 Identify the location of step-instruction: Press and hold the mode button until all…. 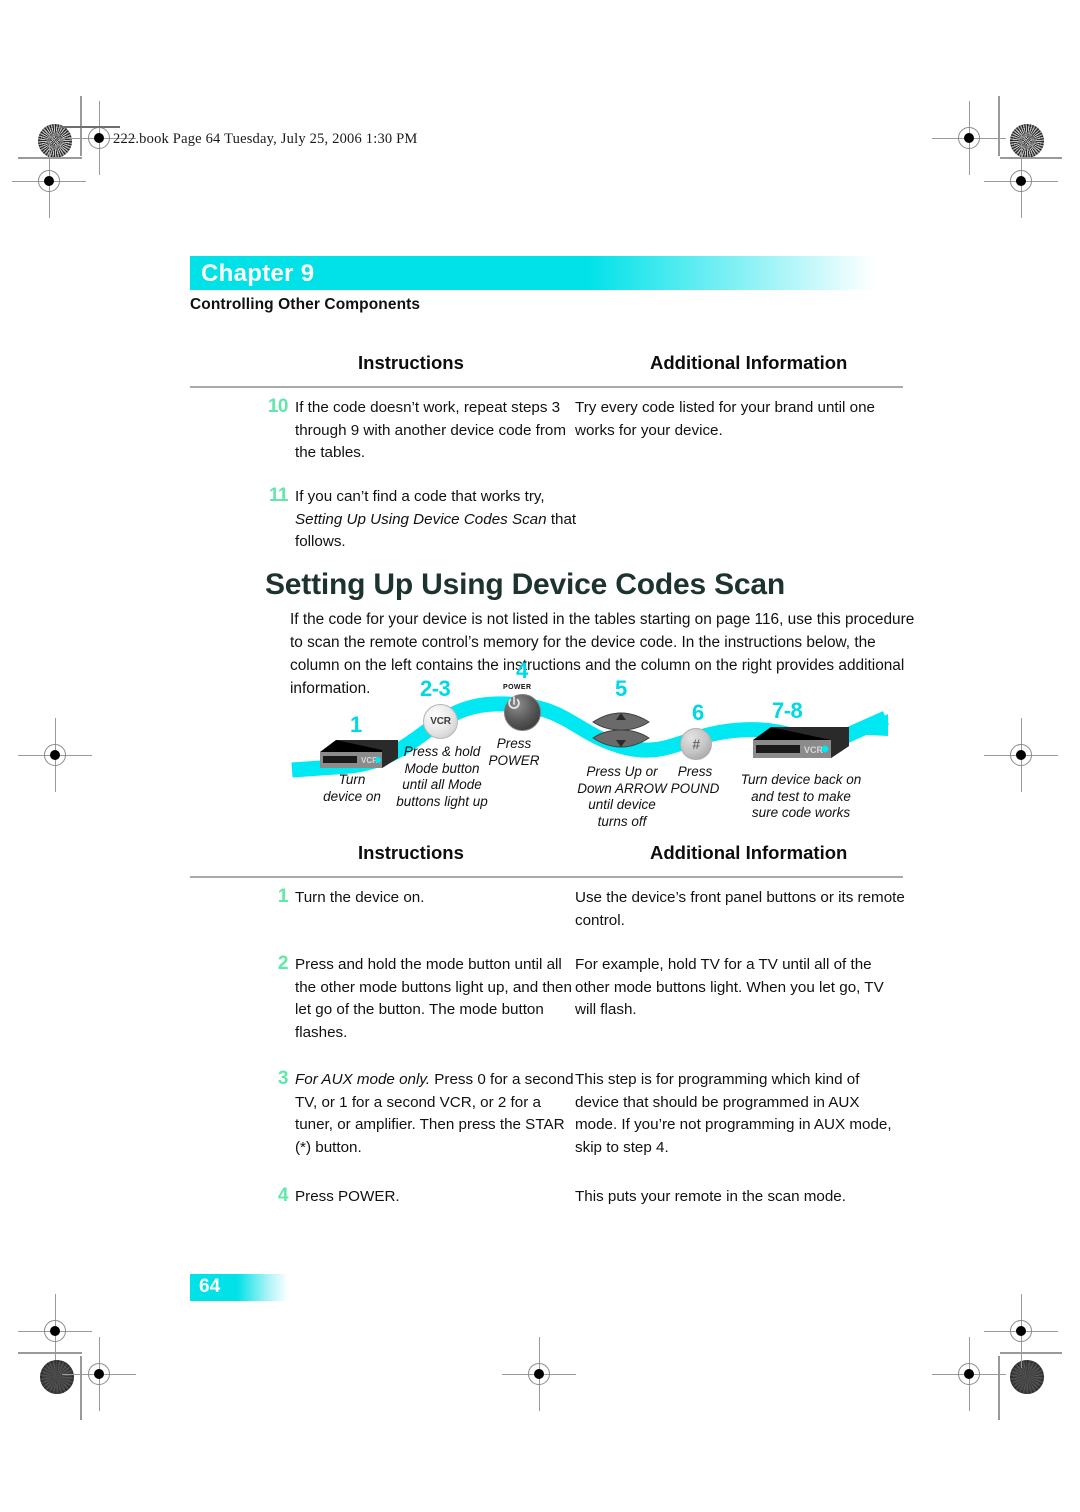
(433, 998).